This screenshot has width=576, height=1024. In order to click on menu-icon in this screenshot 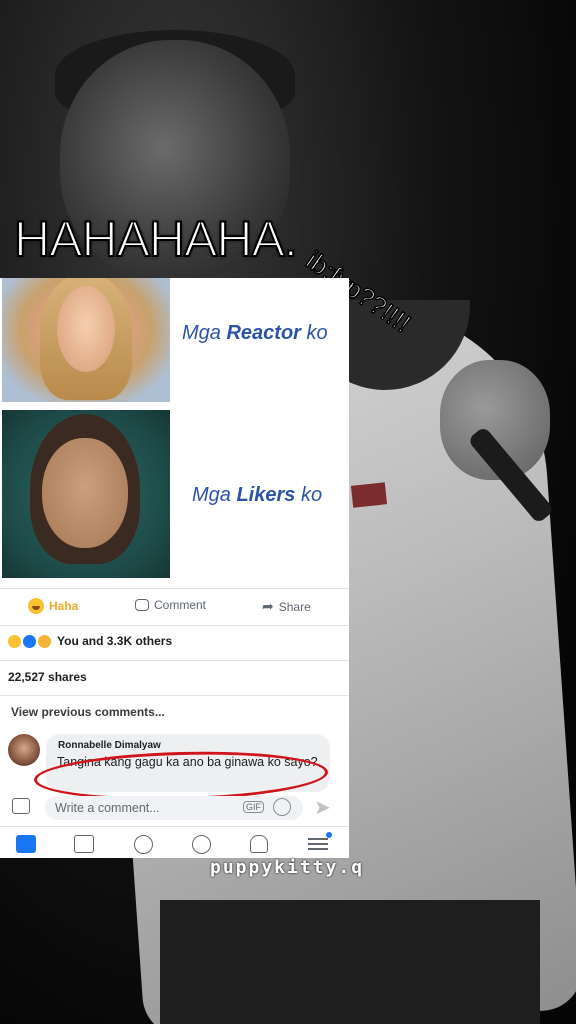, I will do `click(320, 842)`.